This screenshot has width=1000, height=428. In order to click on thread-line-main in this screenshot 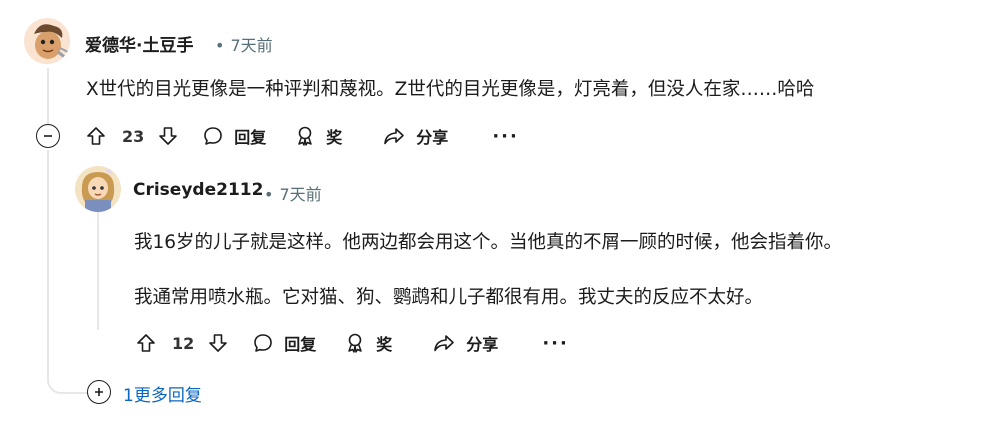, I will do `click(48, 96)`.